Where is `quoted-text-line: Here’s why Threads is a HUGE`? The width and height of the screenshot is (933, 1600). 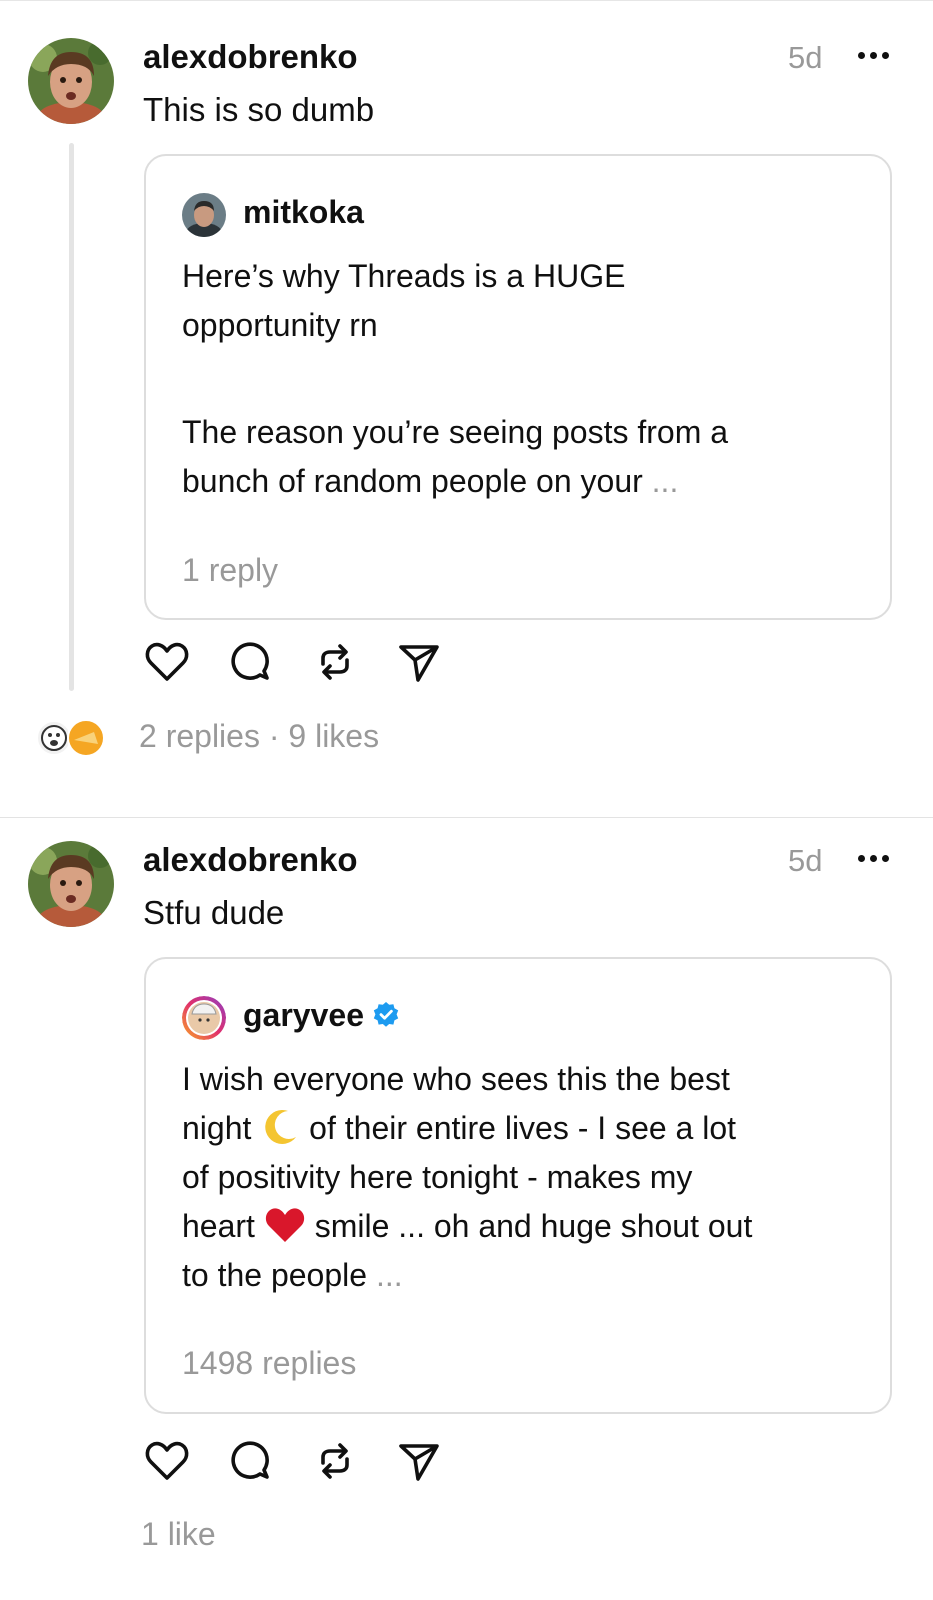
quoted-text-line: Here’s why Threads is a HUGE is located at coordinates (404, 276).